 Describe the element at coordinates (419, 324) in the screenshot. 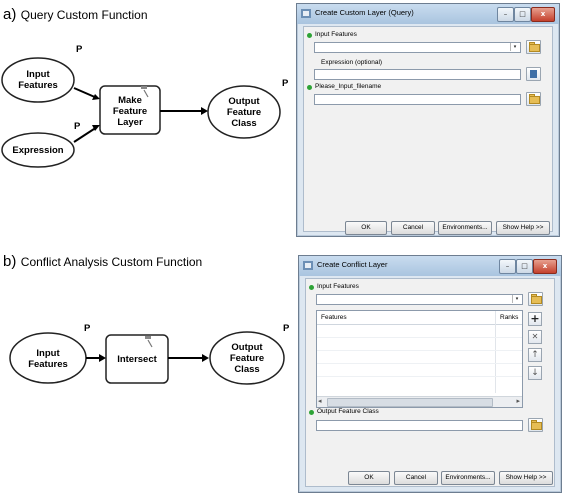

I see `header-divider` at that location.